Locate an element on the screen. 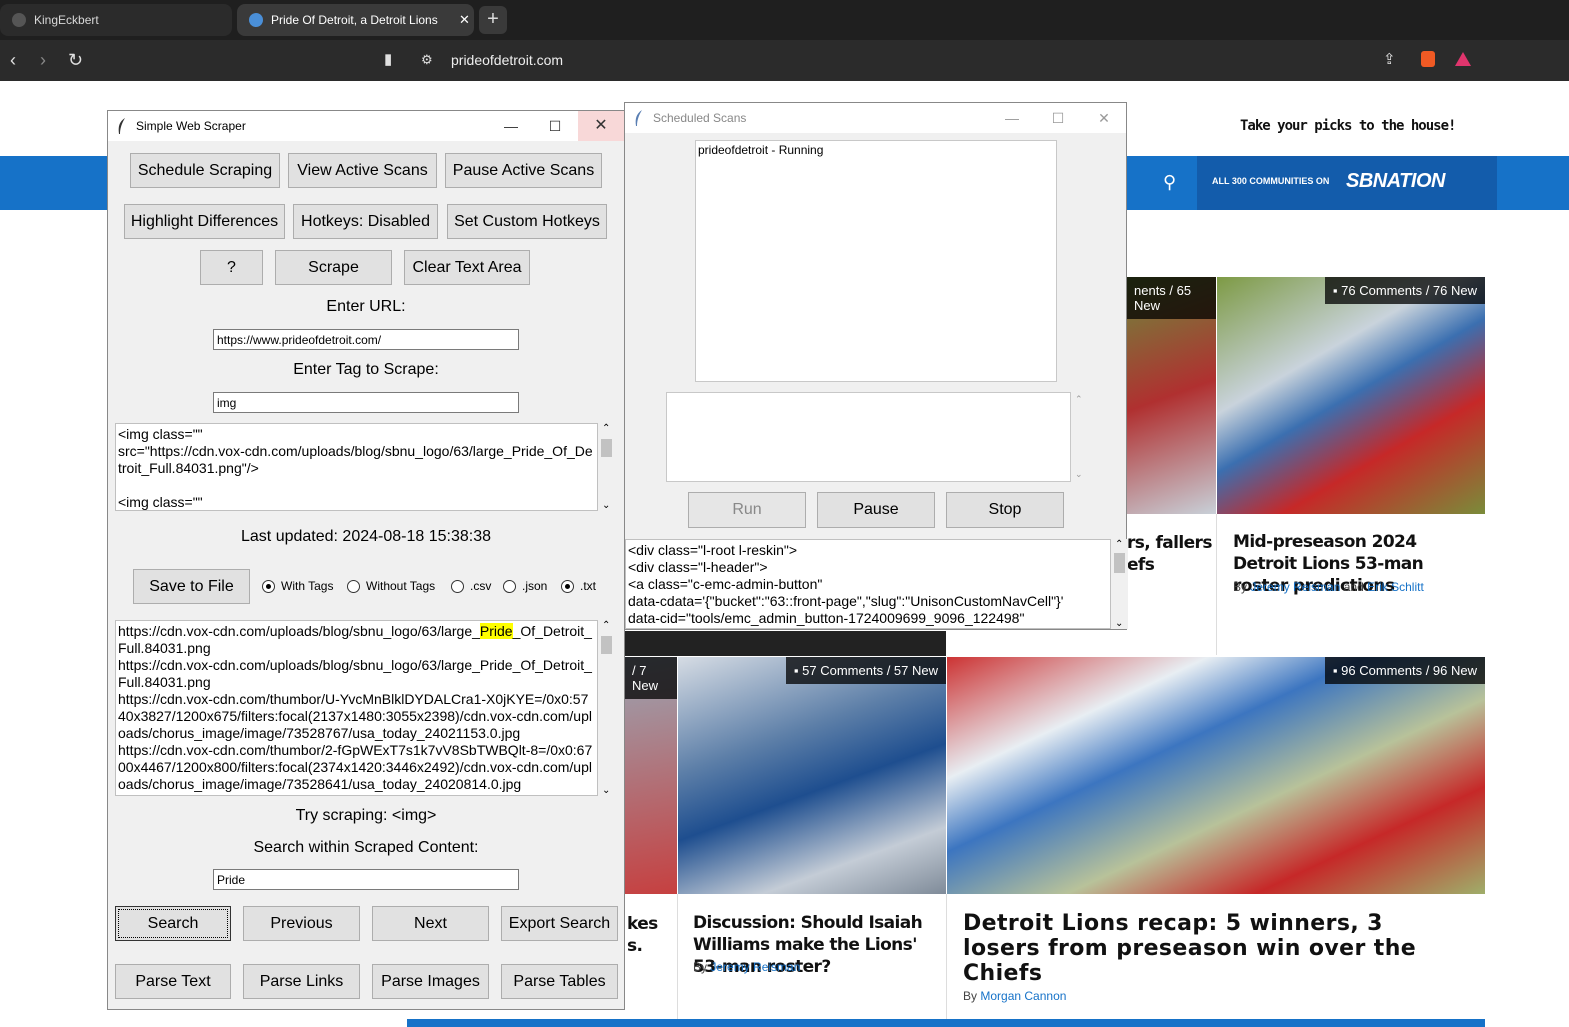  radio-with-tags: With Tags is located at coordinates (297, 586).